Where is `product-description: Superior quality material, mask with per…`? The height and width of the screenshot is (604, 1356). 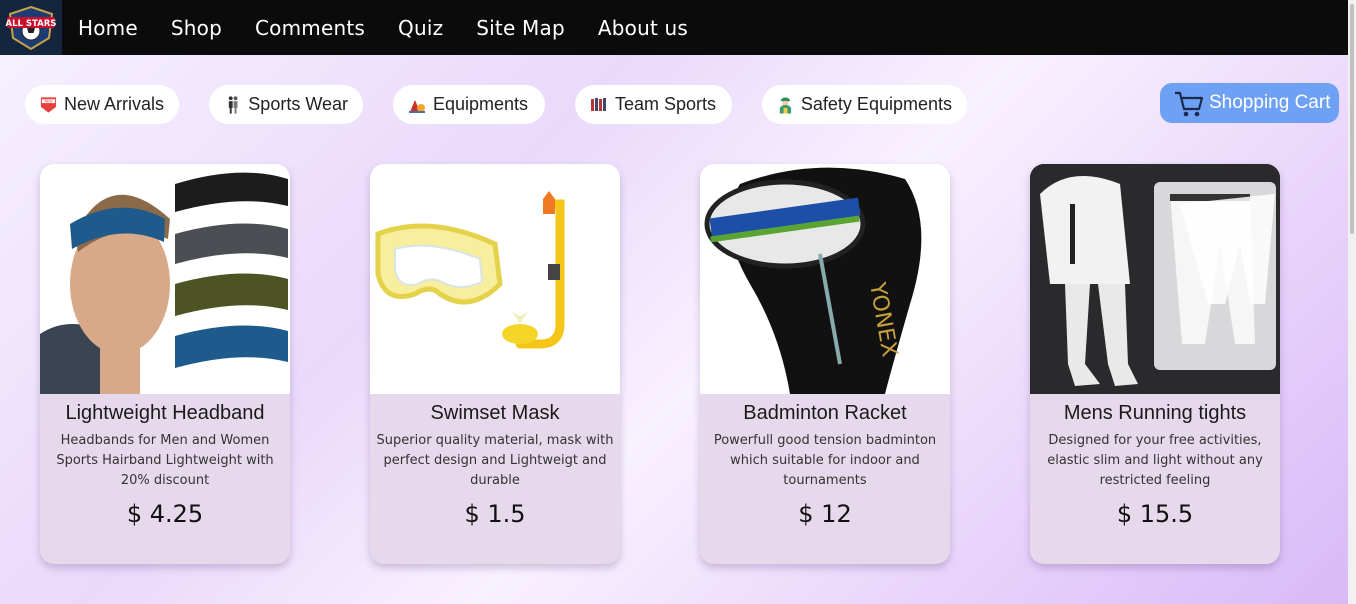 product-description: Superior quality material, mask with per… is located at coordinates (495, 460).